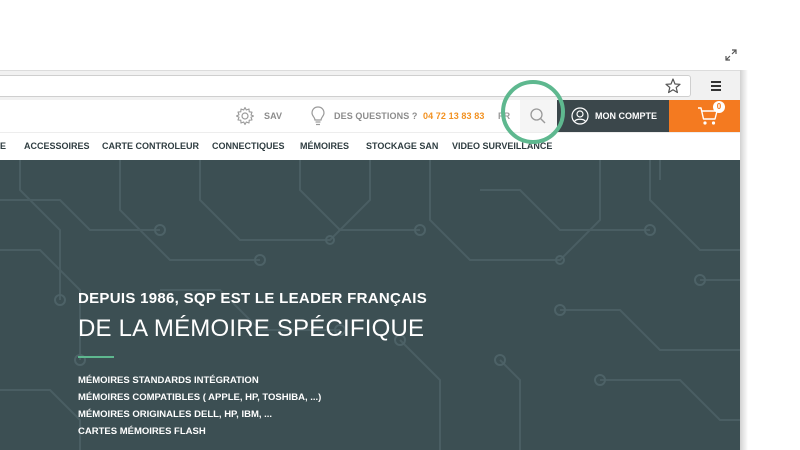 The image size is (800, 450). Describe the element at coordinates (96, 357) in the screenshot. I see `hero-divider` at that location.